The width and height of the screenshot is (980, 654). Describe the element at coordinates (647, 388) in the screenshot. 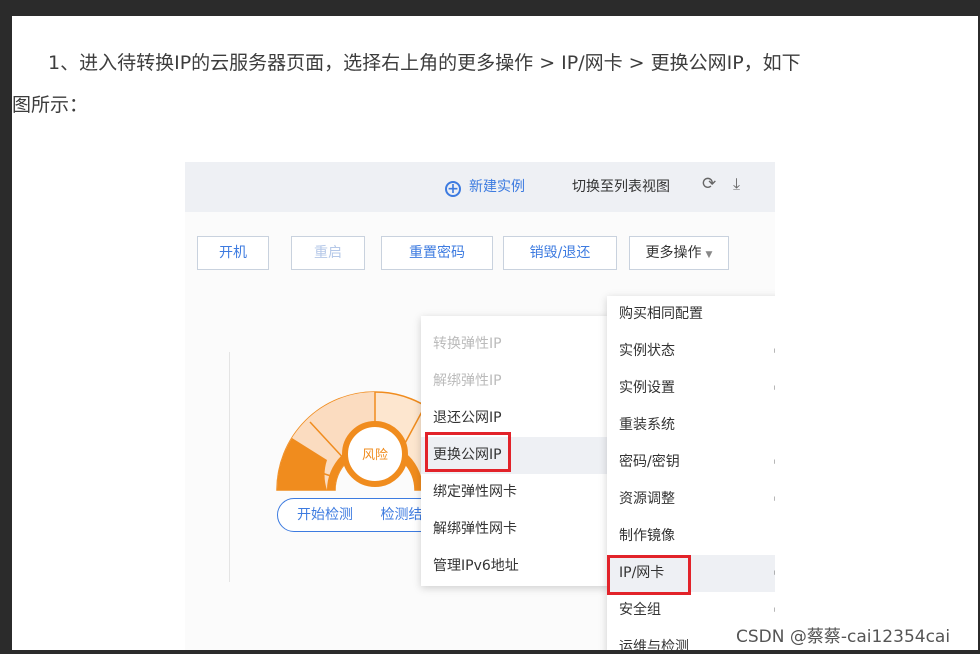

I see `menu-item-label: 实例设置` at that location.